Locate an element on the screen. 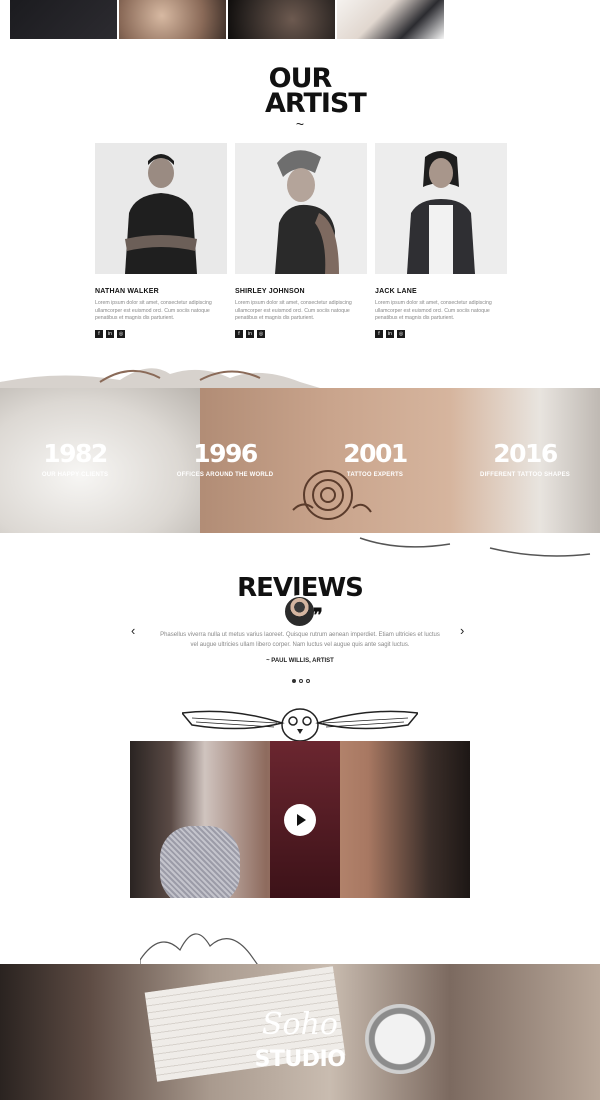 This screenshot has height=1100, width=600. stat-item: 2016 DIFFERENT TATTOO SHAPES is located at coordinates (525, 459).